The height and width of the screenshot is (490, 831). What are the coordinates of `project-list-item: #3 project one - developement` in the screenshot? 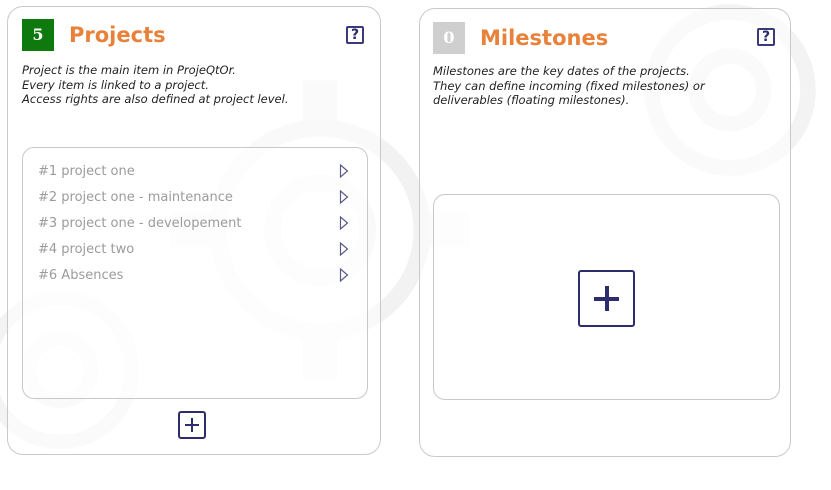 It's located at (195, 224).